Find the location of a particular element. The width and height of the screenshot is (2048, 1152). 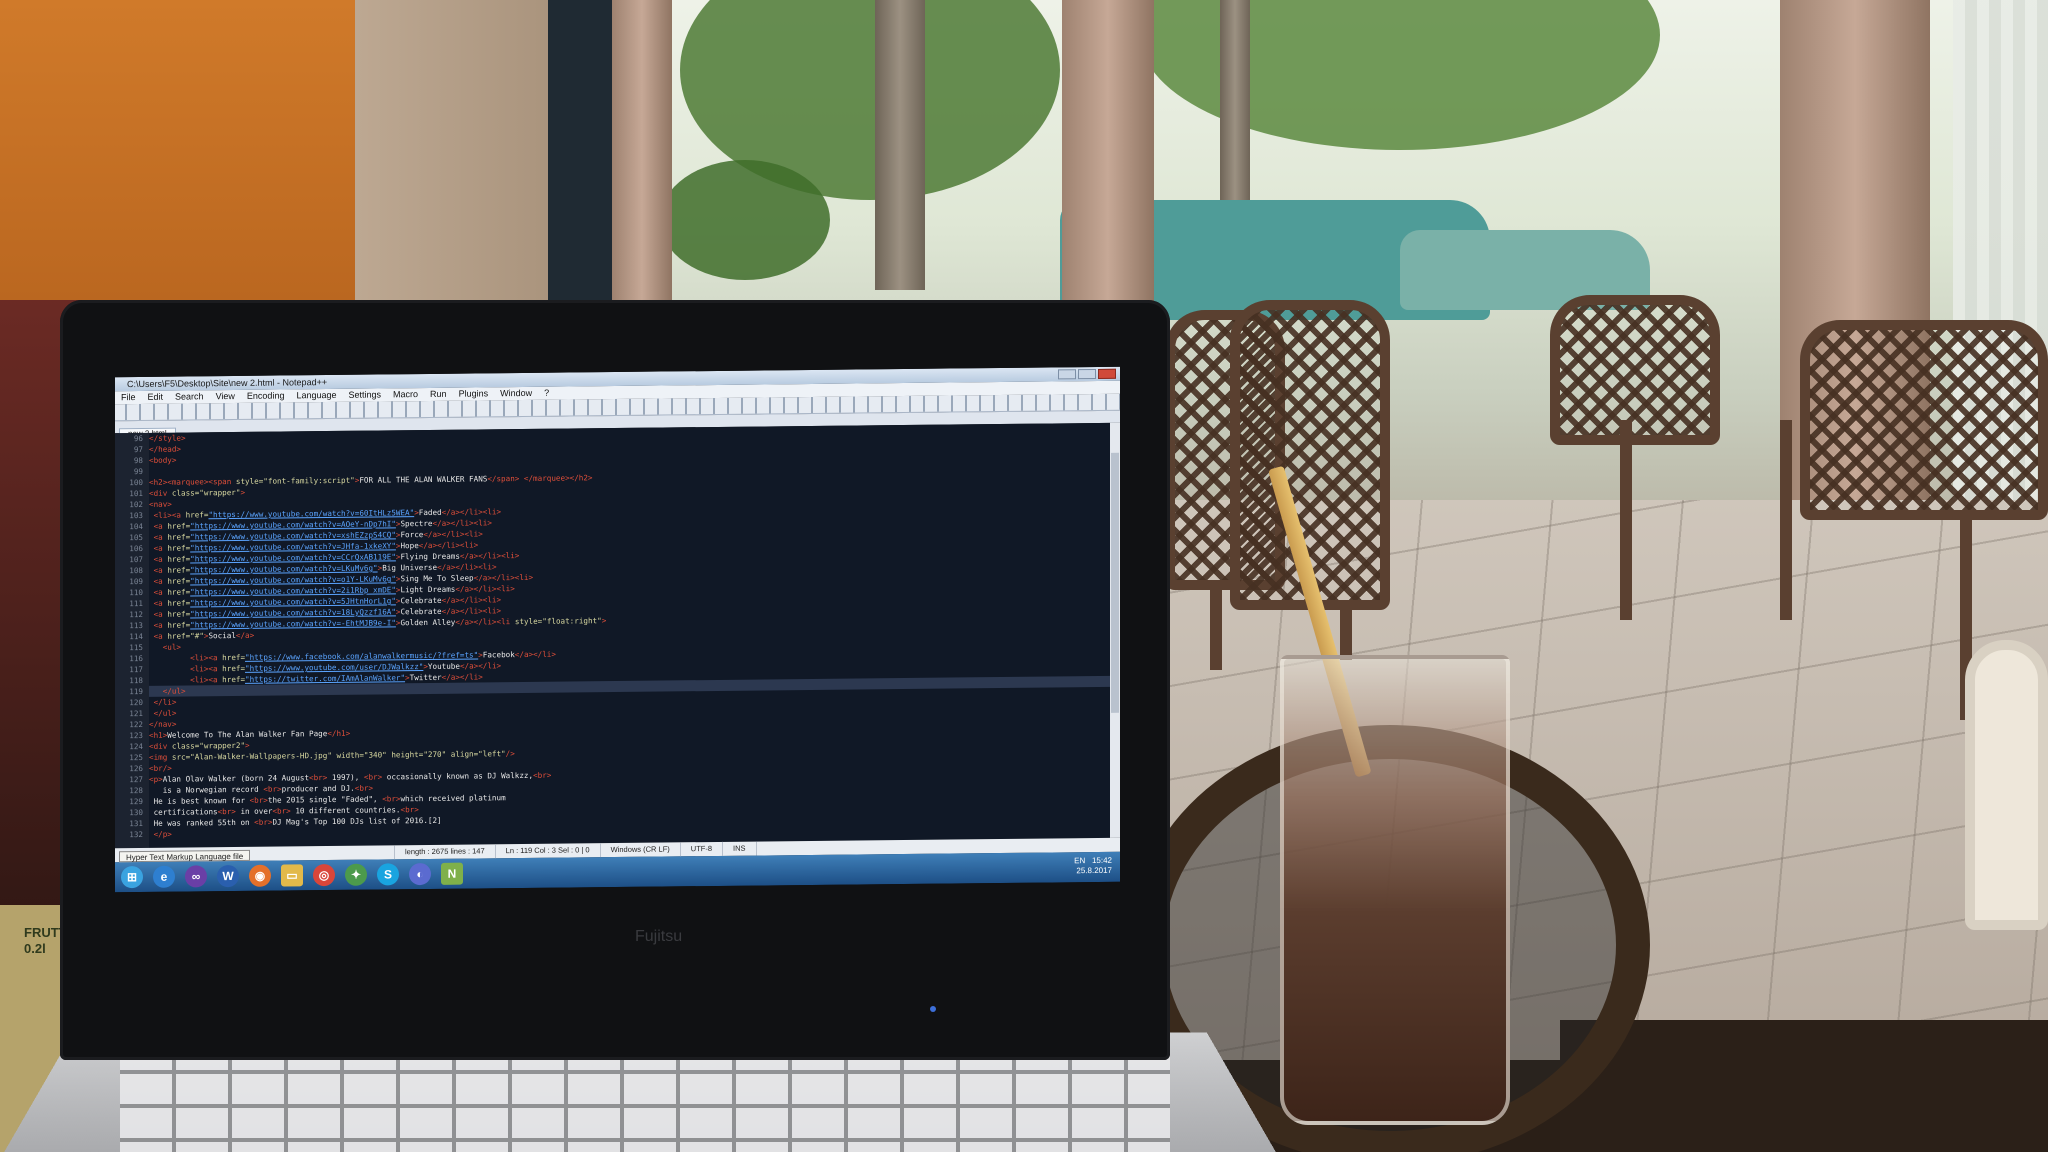

status-eol: Windows (CR LF) is located at coordinates (640, 850).